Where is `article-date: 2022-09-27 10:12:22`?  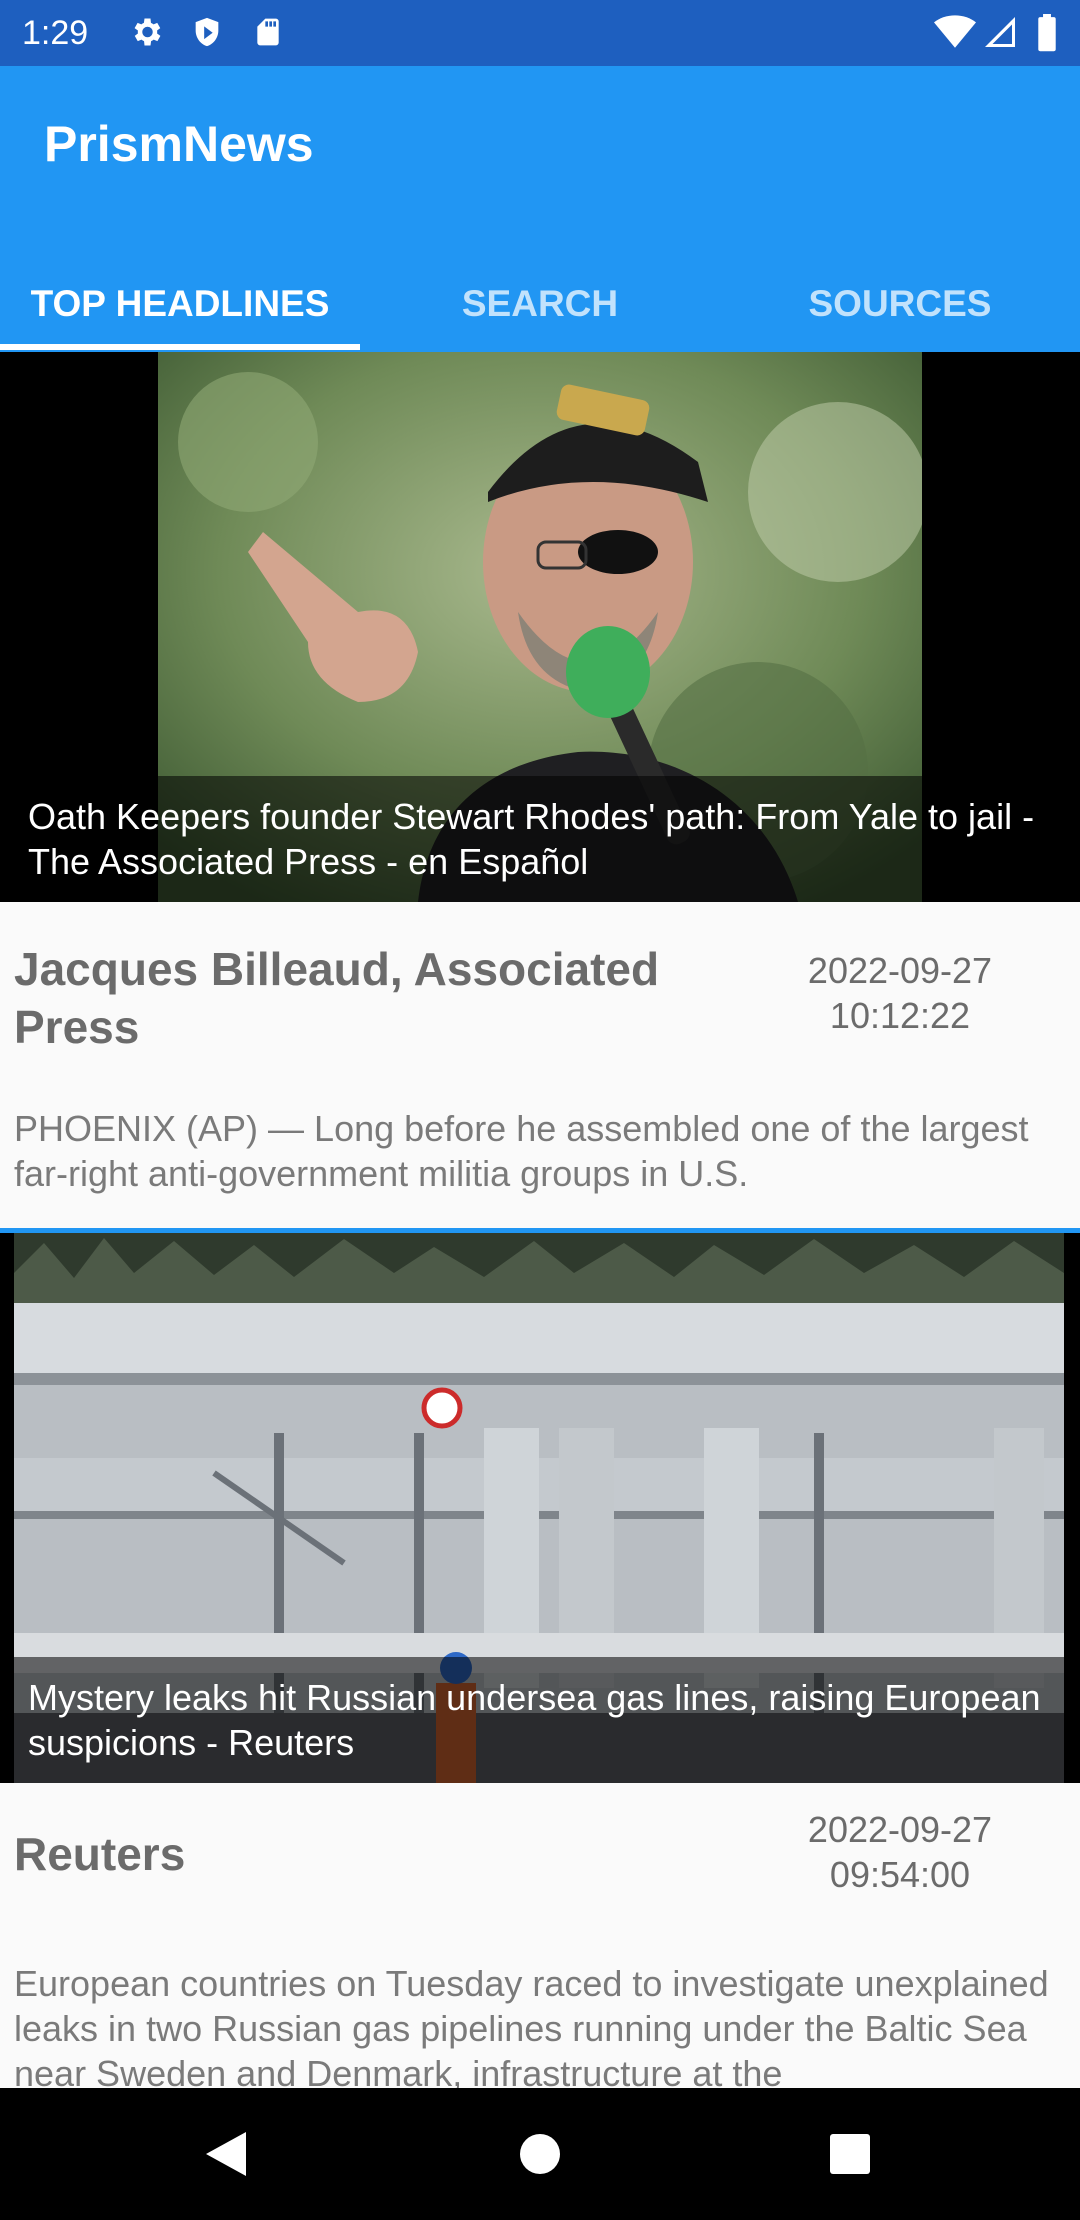 article-date: 2022-09-27 10:12:22 is located at coordinates (900, 993).